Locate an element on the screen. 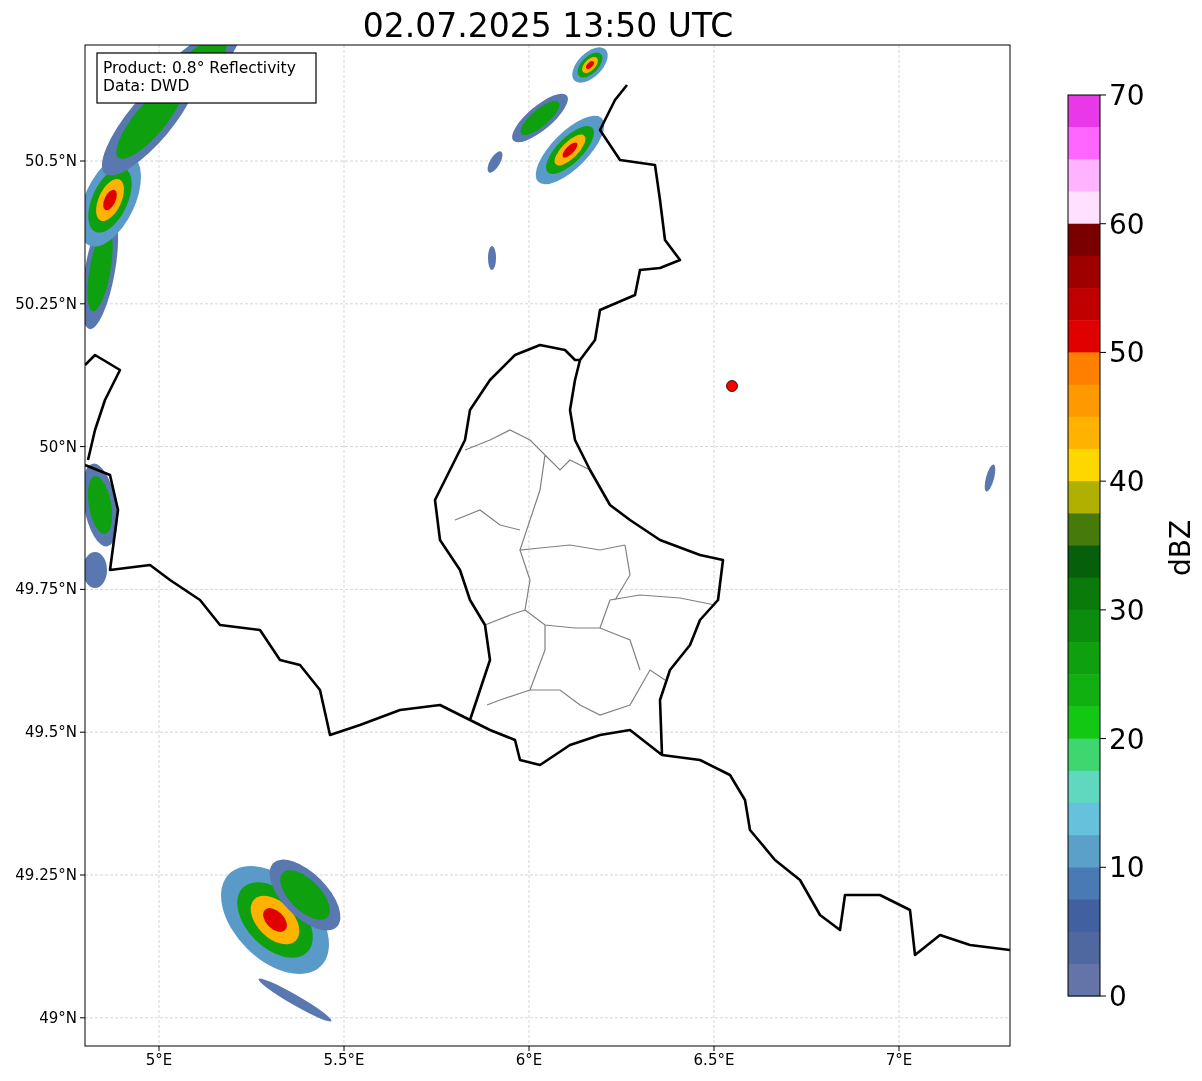 The width and height of the screenshot is (1202, 1081). chart-title: 02.07.2025 13:50 UTC is located at coordinates (548, 25).